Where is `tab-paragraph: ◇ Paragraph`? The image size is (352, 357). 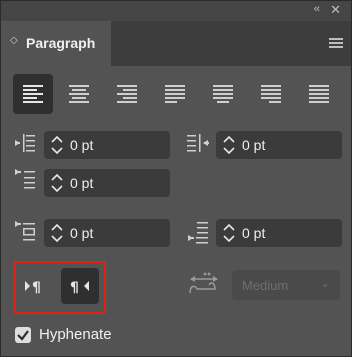 tab-paragraph: ◇ Paragraph is located at coordinates (56, 43).